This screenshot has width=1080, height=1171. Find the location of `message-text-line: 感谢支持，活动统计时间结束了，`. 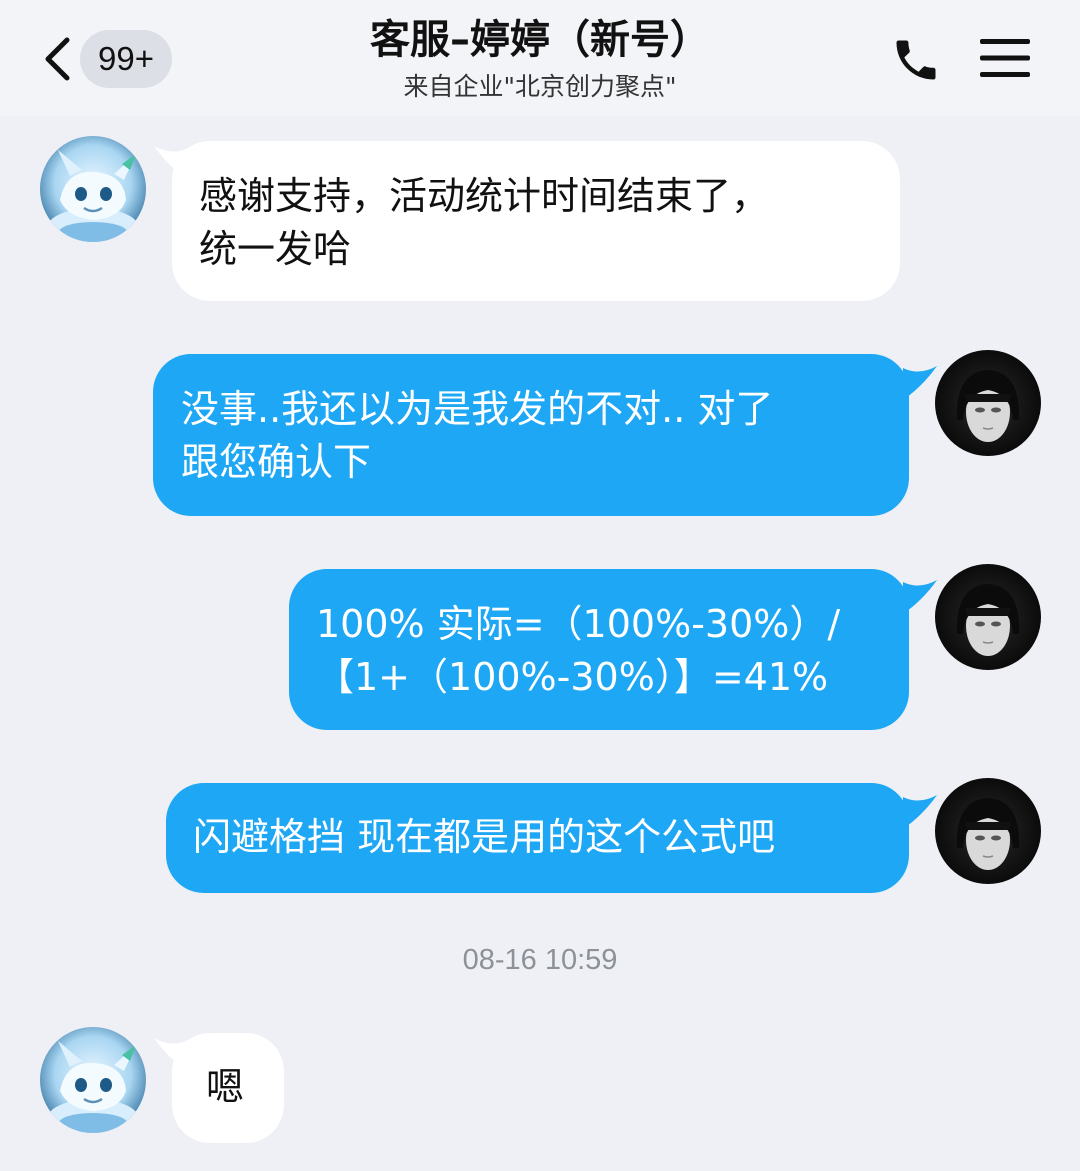

message-text-line: 感谢支持，活动统计时间结束了， is located at coordinates (484, 196).